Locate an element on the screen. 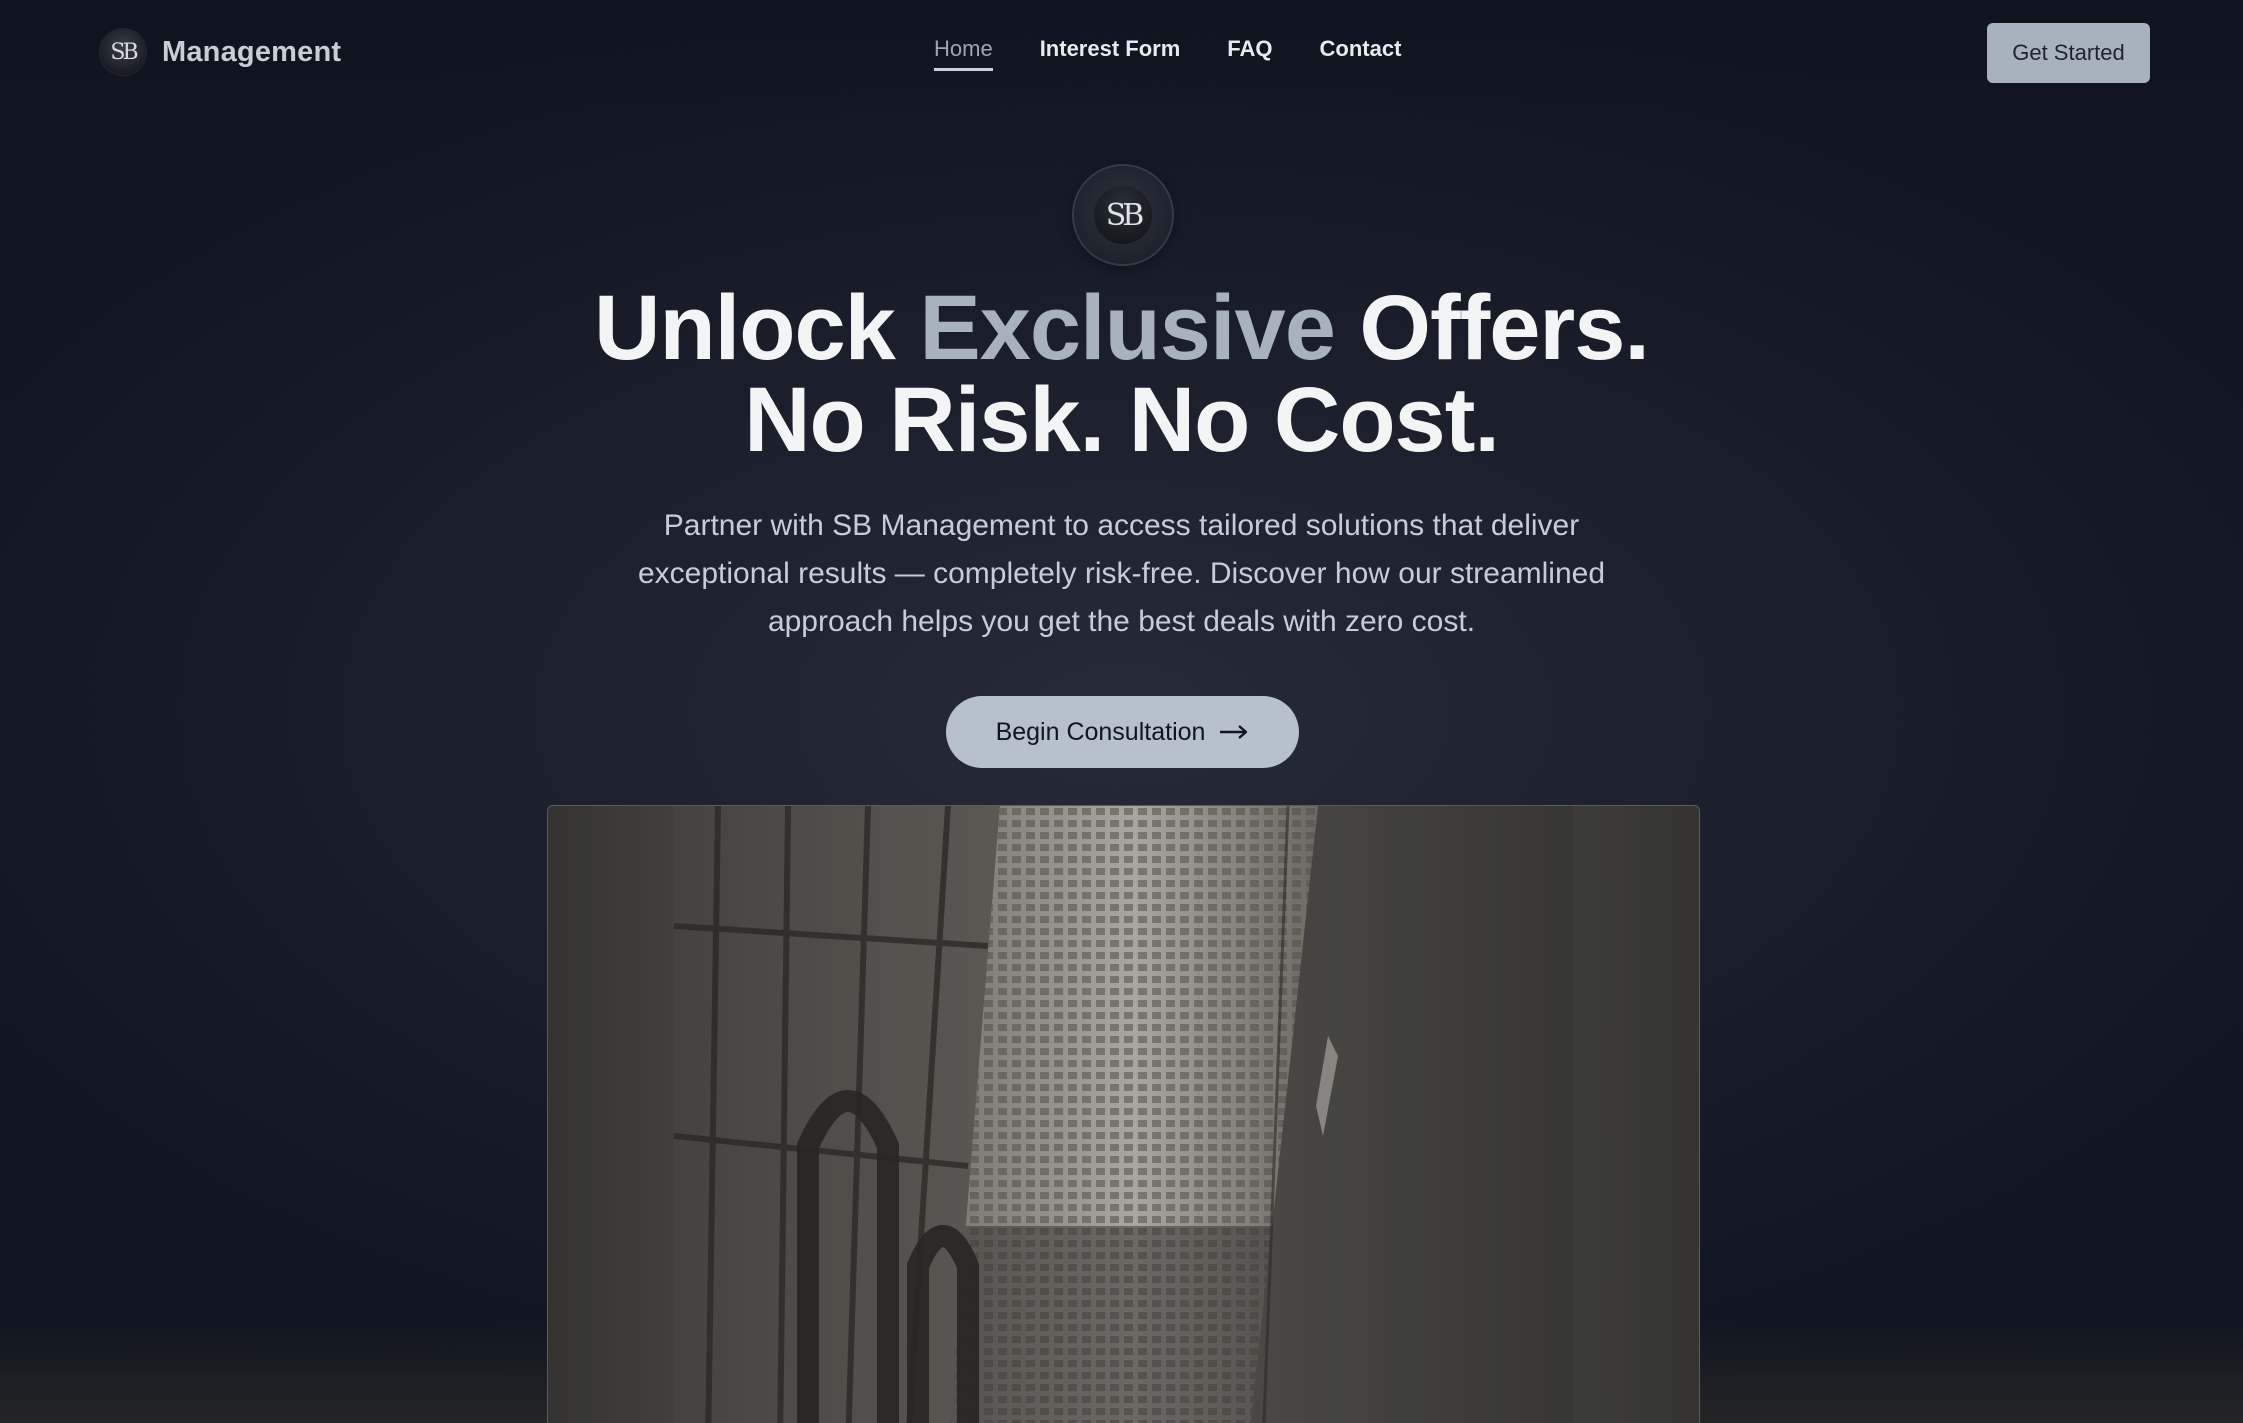 Image resolution: width=2243 pixels, height=1423 pixels. headline-exclusive: Exclusive is located at coordinates (1127, 328).